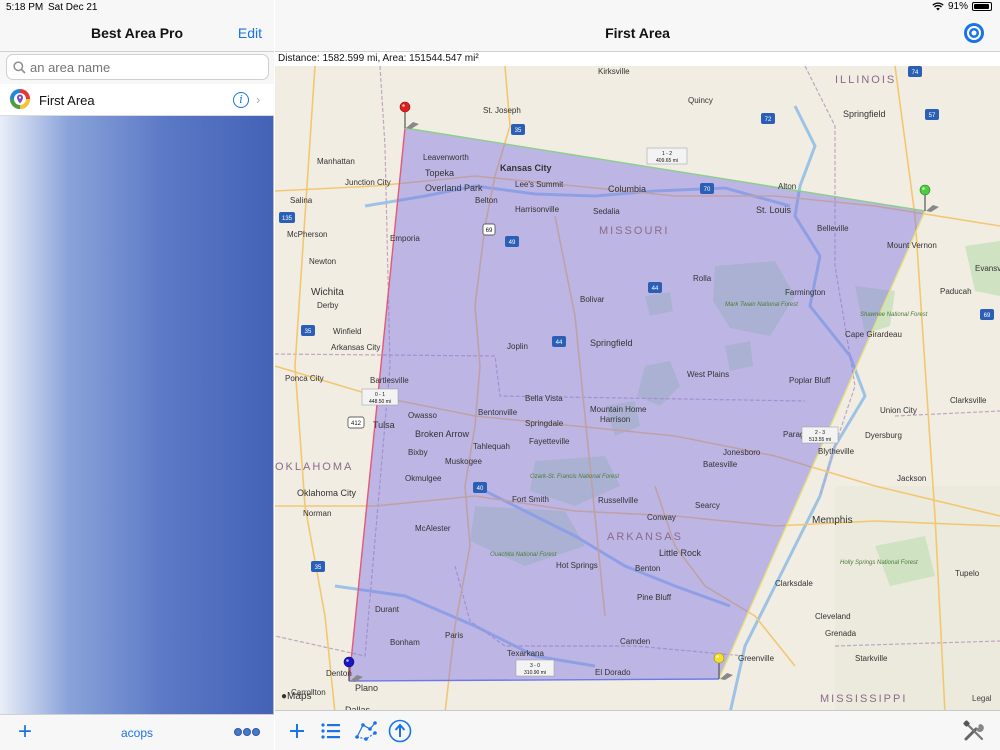 The width and height of the screenshot is (1000, 750). I want to click on tools-icon, so click(974, 731).